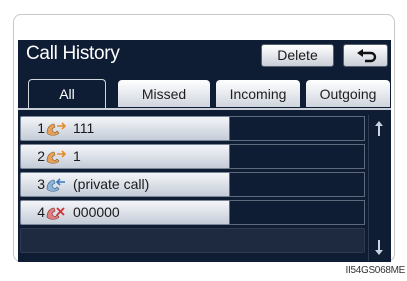  What do you see at coordinates (84, 128) in the screenshot?
I see `call-name: 111` at bounding box center [84, 128].